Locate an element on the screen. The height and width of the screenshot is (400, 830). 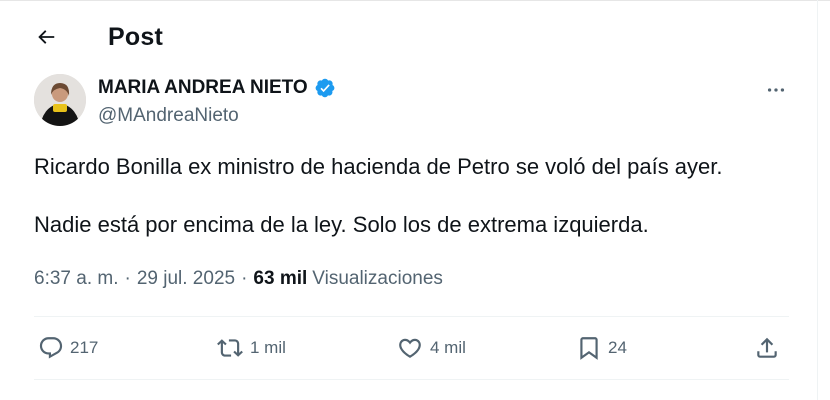
right-border is located at coordinates (817, 200).